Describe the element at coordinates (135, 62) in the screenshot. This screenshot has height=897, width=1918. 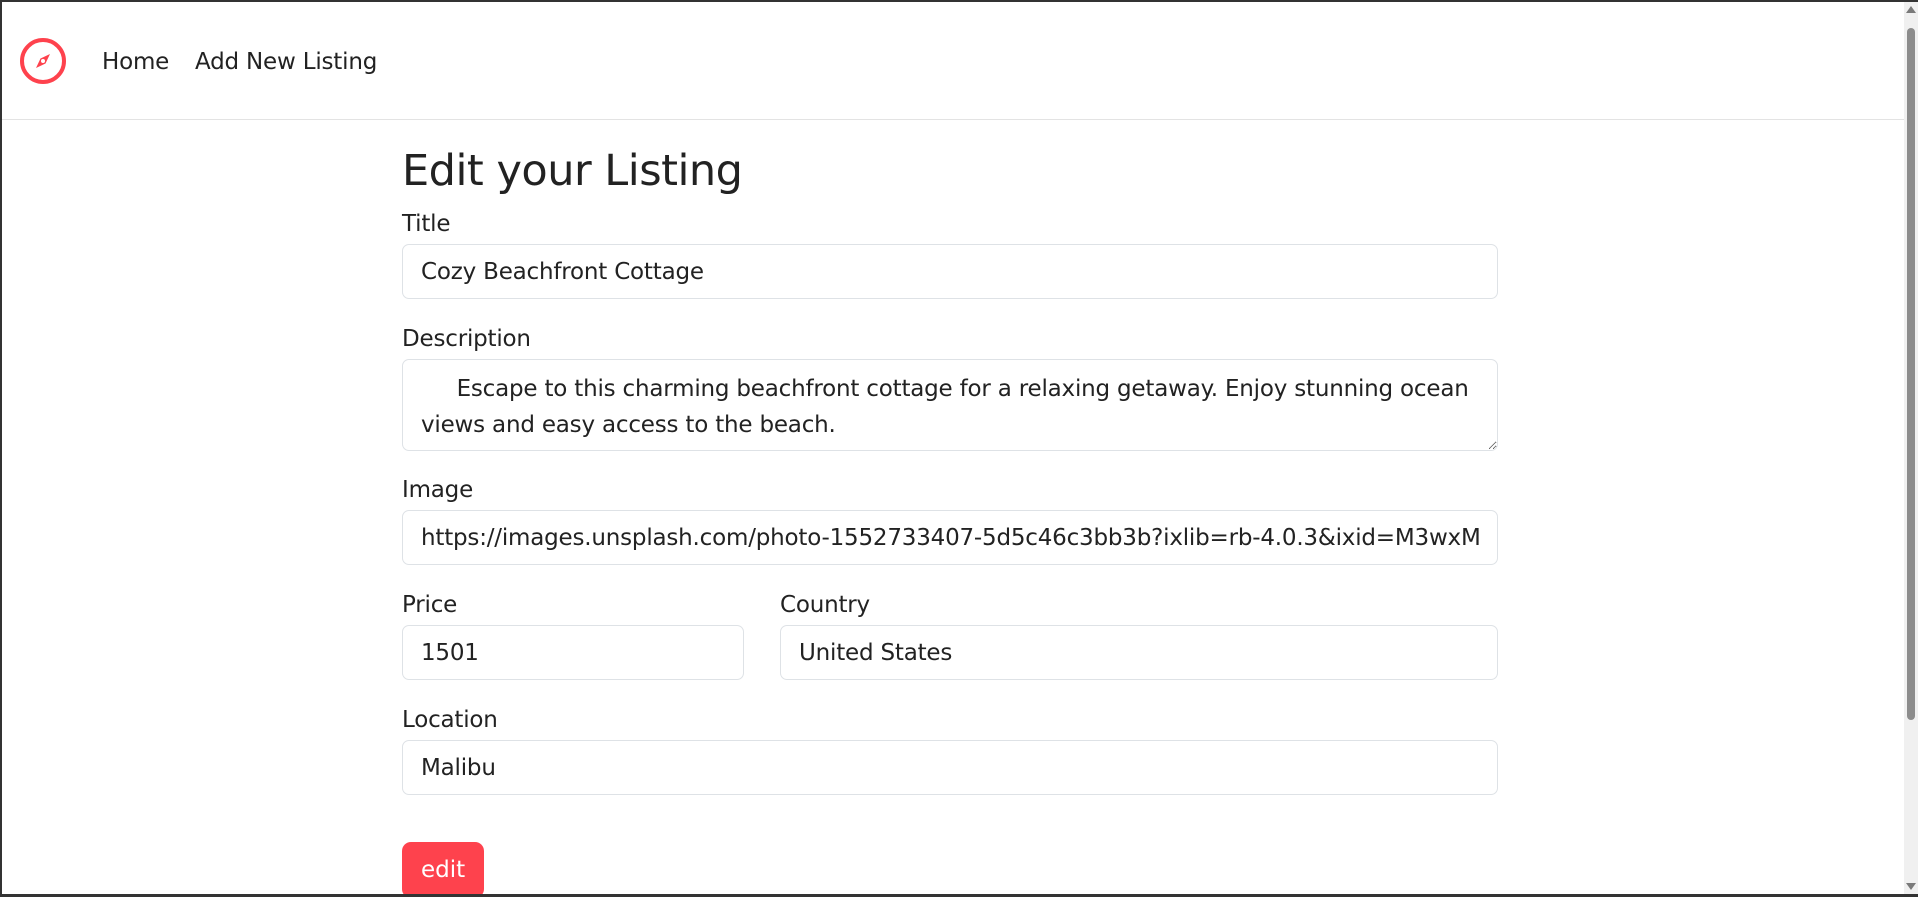
I see `nav-link-home: Home` at that location.